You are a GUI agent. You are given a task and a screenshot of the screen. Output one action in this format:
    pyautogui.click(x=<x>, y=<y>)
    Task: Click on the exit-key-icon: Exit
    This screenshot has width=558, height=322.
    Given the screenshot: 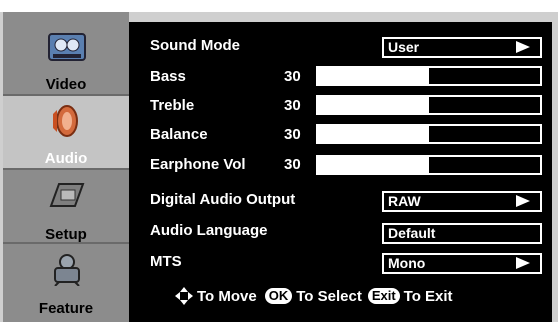 What is the action you would take?
    pyautogui.click(x=383, y=296)
    